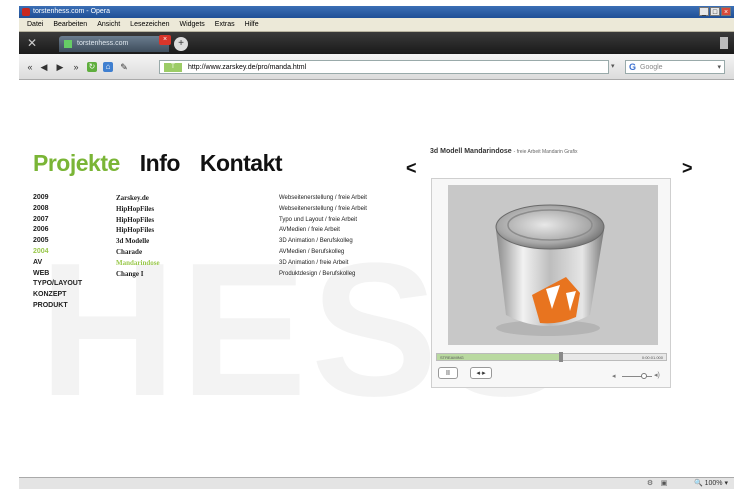  I want to click on close-window-button: ×, so click(726, 11).